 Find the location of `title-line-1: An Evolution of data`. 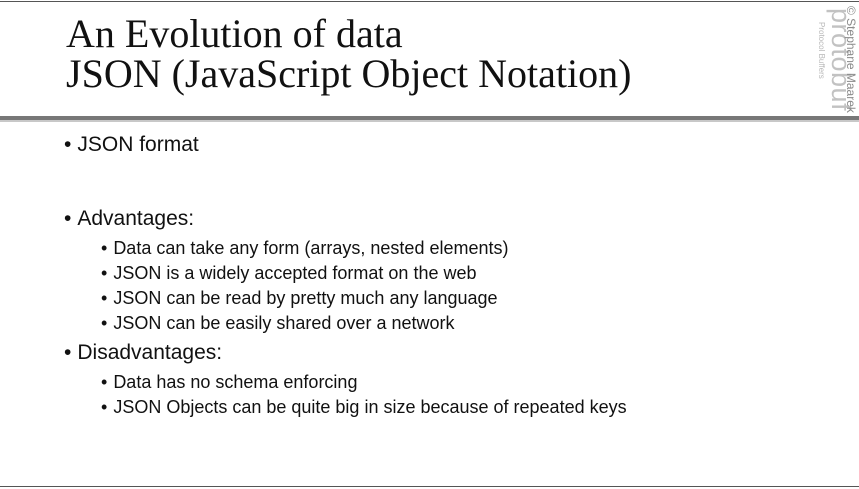

title-line-1: An Evolution of data is located at coordinates (234, 33).